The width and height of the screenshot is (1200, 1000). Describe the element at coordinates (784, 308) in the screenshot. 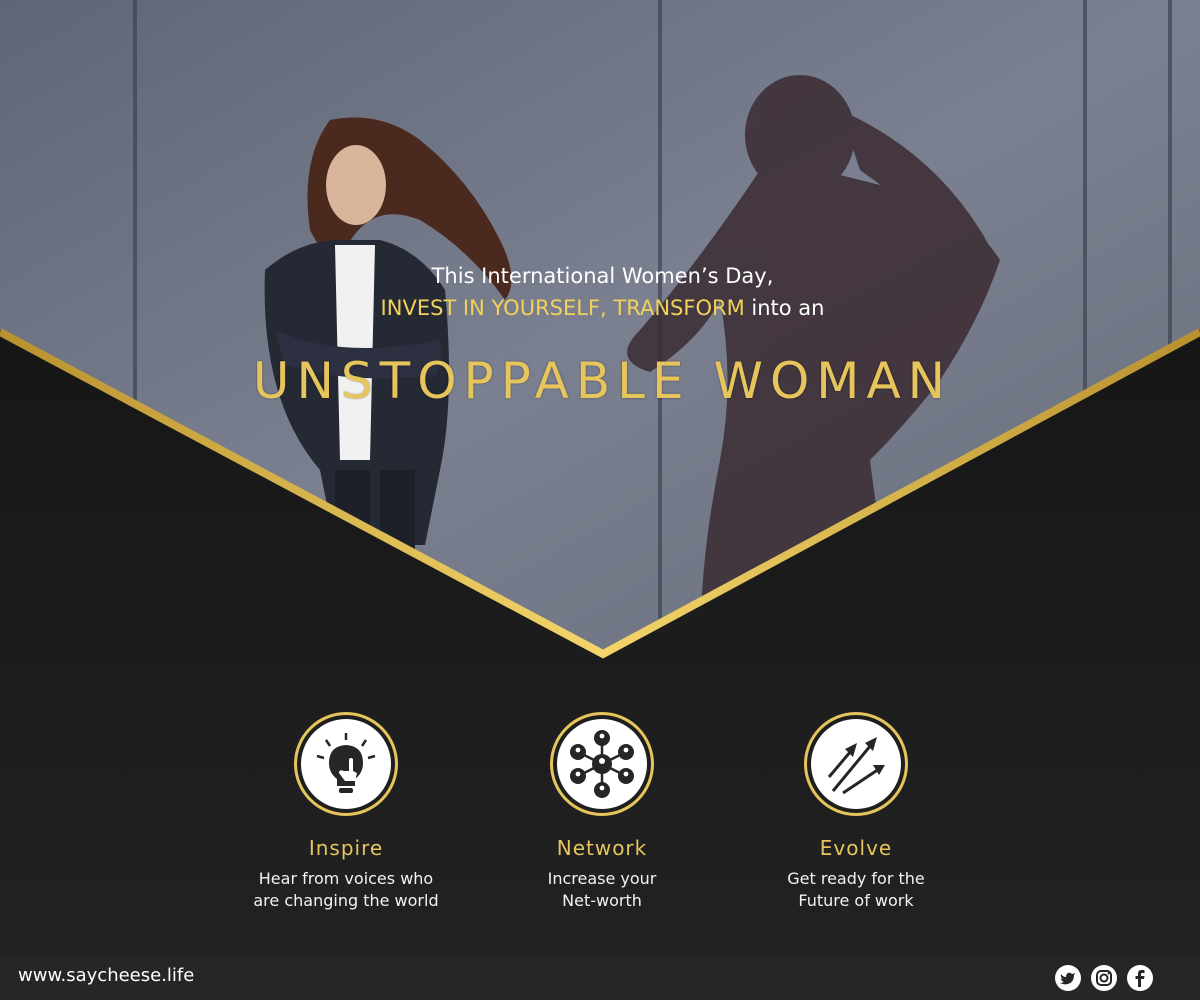

I see `headline-rest: into an` at that location.